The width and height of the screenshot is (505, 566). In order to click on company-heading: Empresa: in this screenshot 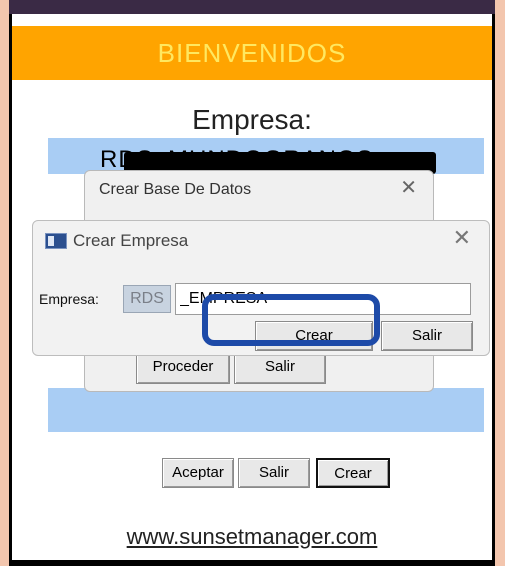, I will do `click(252, 120)`.